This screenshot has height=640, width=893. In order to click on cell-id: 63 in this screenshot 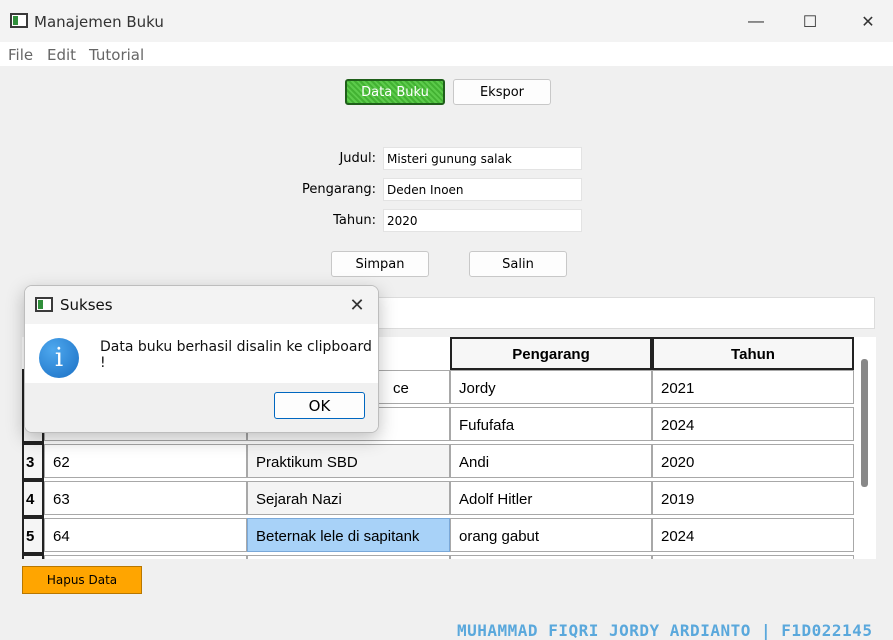, I will do `click(145, 498)`.